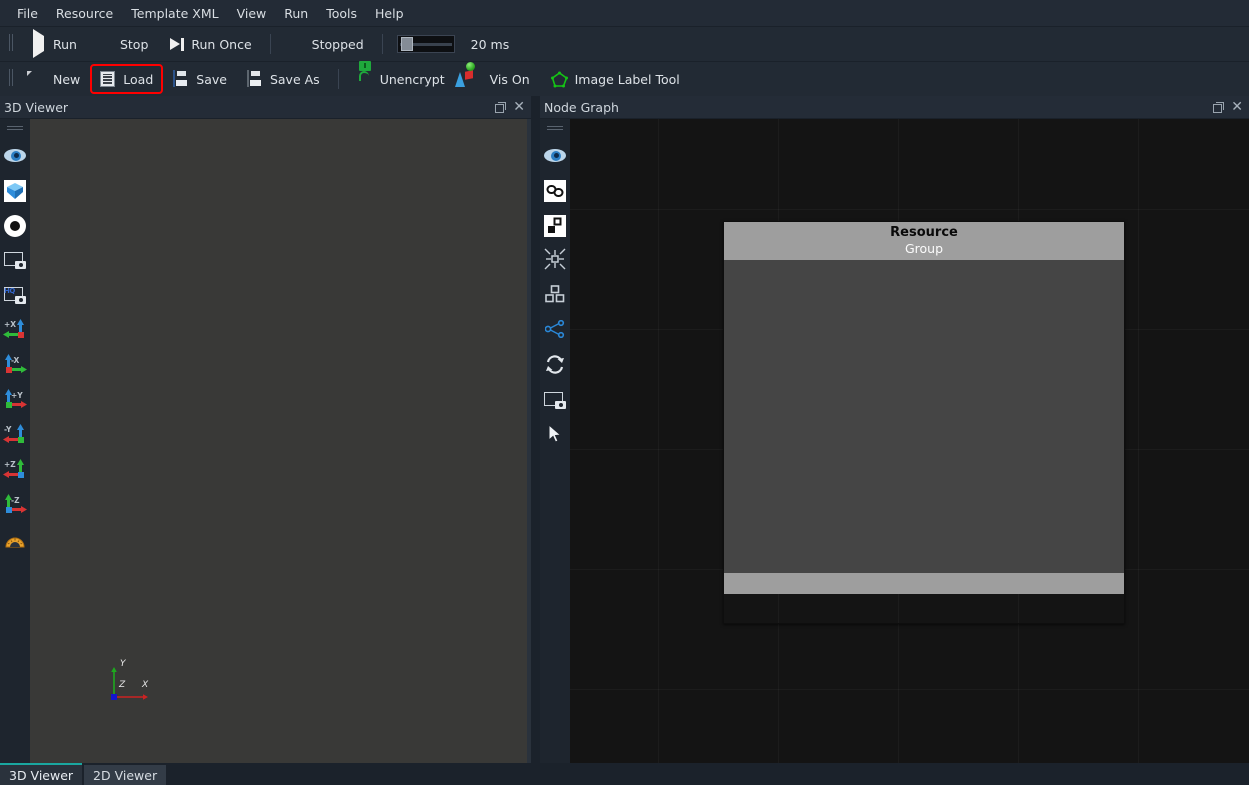 The width and height of the screenshot is (1249, 785). I want to click on connections-button, so click(555, 330).